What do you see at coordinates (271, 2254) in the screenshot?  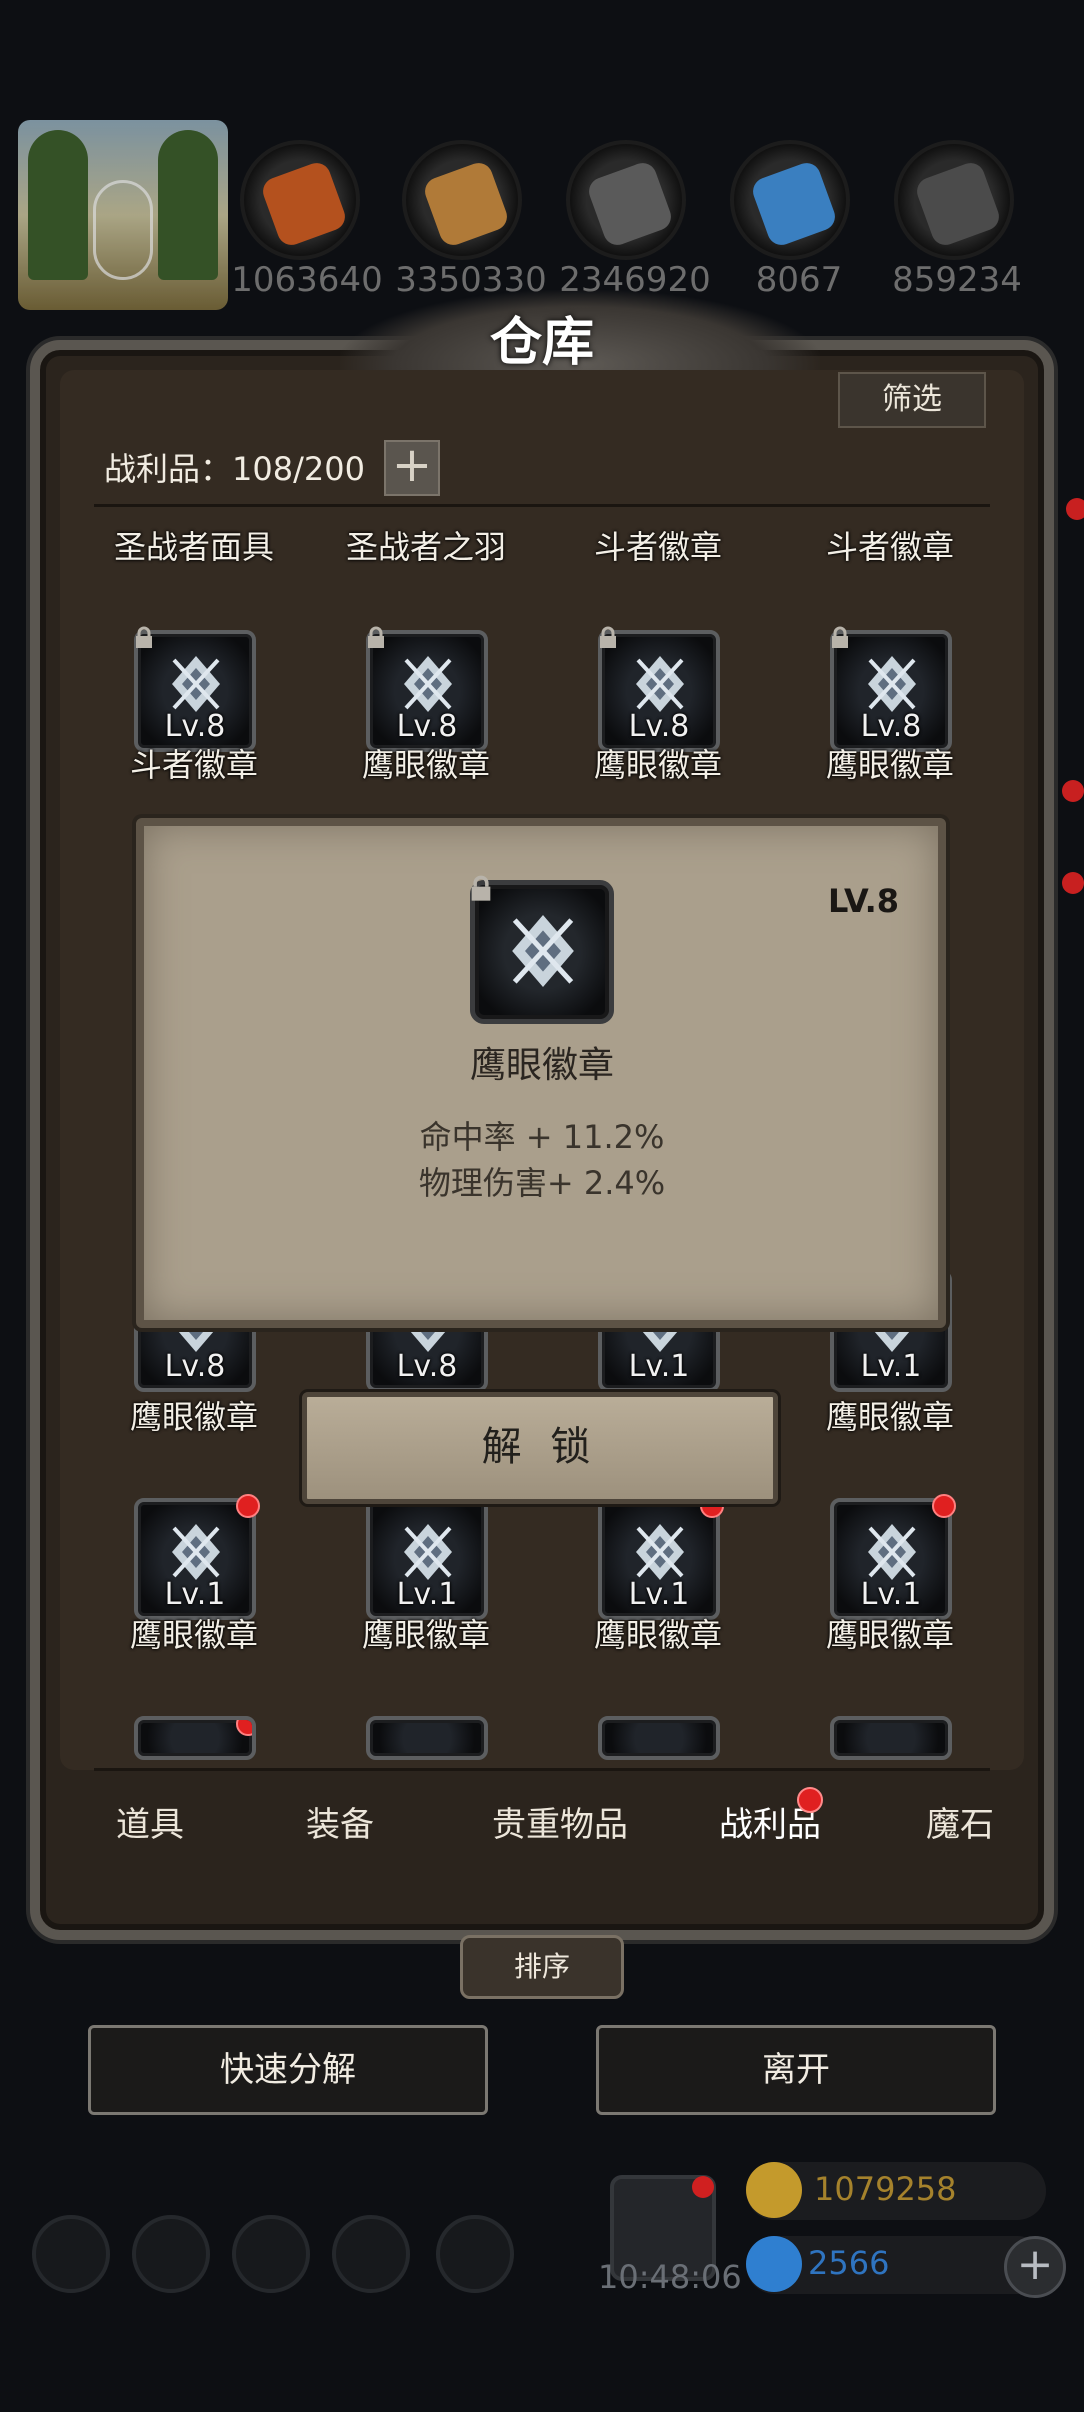 I see `quest-icon` at bounding box center [271, 2254].